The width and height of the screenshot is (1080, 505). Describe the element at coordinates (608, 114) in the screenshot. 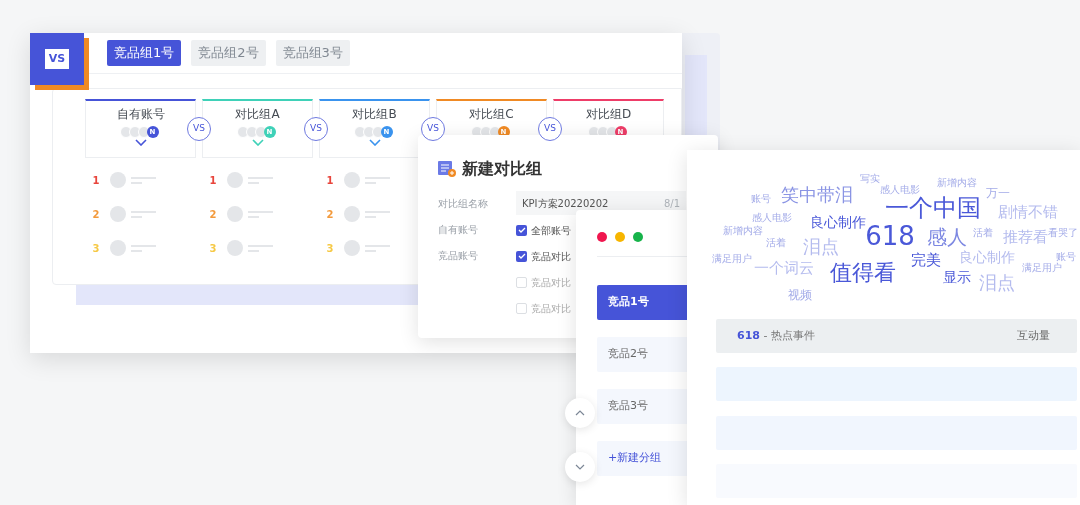

I see `group-title: 对比组D` at that location.